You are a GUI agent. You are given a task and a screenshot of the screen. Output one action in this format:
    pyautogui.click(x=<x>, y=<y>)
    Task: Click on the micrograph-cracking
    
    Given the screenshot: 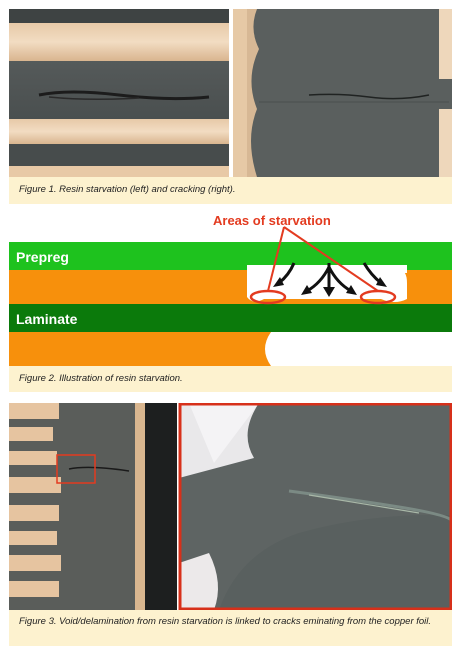 What is the action you would take?
    pyautogui.click(x=342, y=93)
    